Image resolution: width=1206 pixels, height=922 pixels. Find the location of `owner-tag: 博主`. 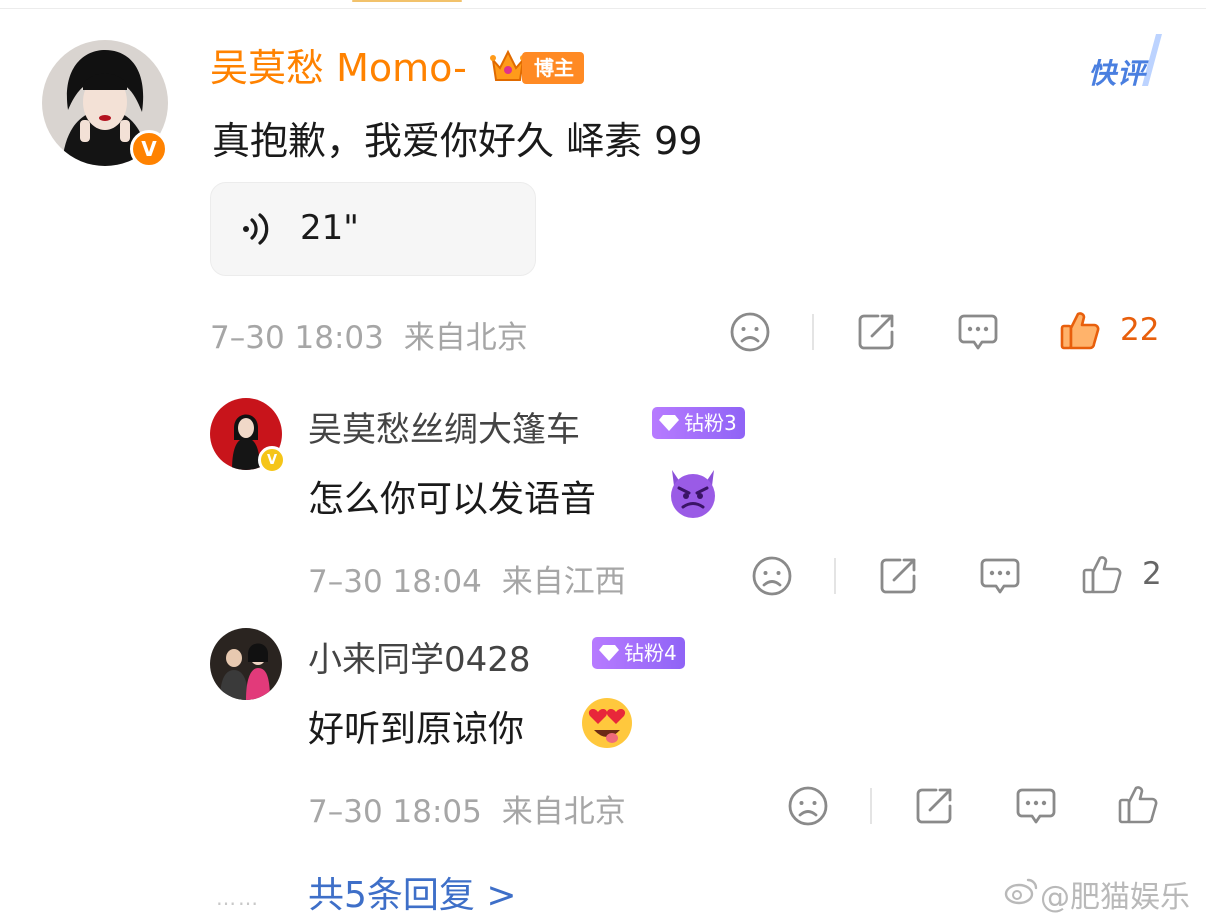

owner-tag: 博主 is located at coordinates (553, 68).